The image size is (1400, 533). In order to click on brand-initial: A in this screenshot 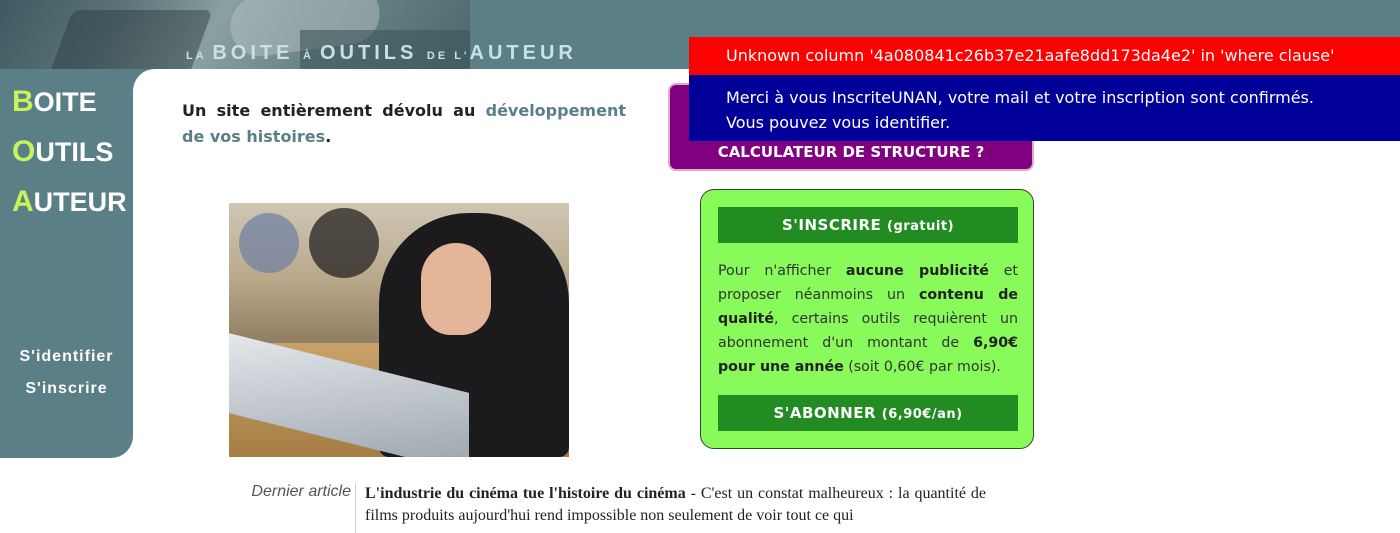, I will do `click(23, 201)`.